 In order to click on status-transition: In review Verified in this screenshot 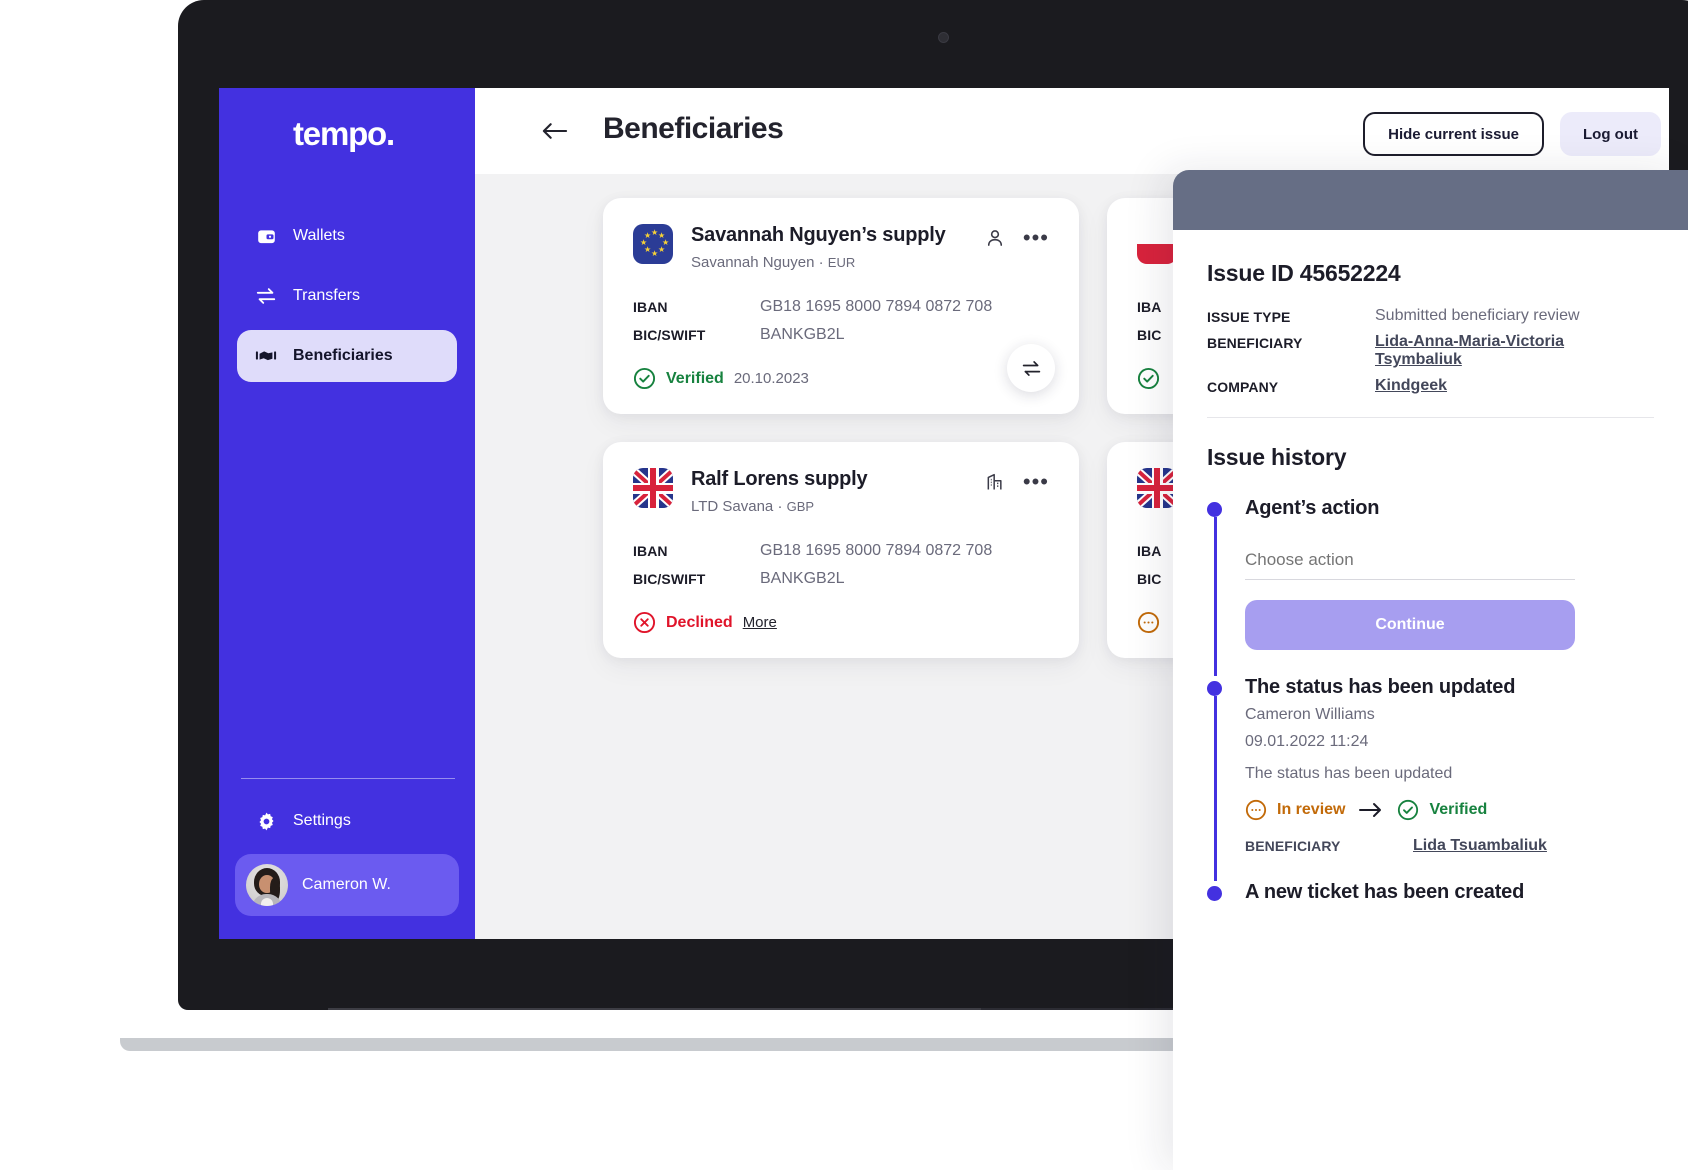, I will do `click(1449, 810)`.